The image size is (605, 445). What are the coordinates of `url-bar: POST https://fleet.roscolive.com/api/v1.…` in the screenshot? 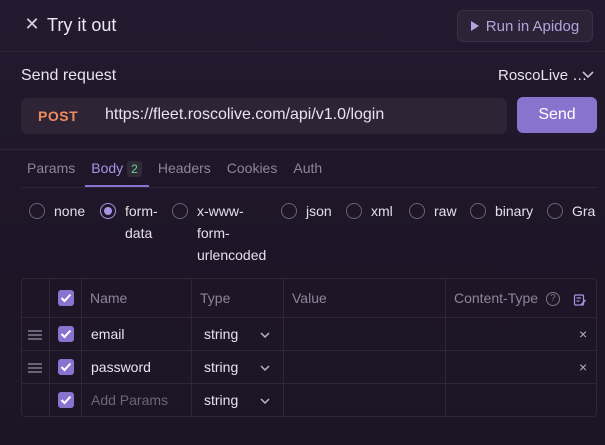 It's located at (264, 116).